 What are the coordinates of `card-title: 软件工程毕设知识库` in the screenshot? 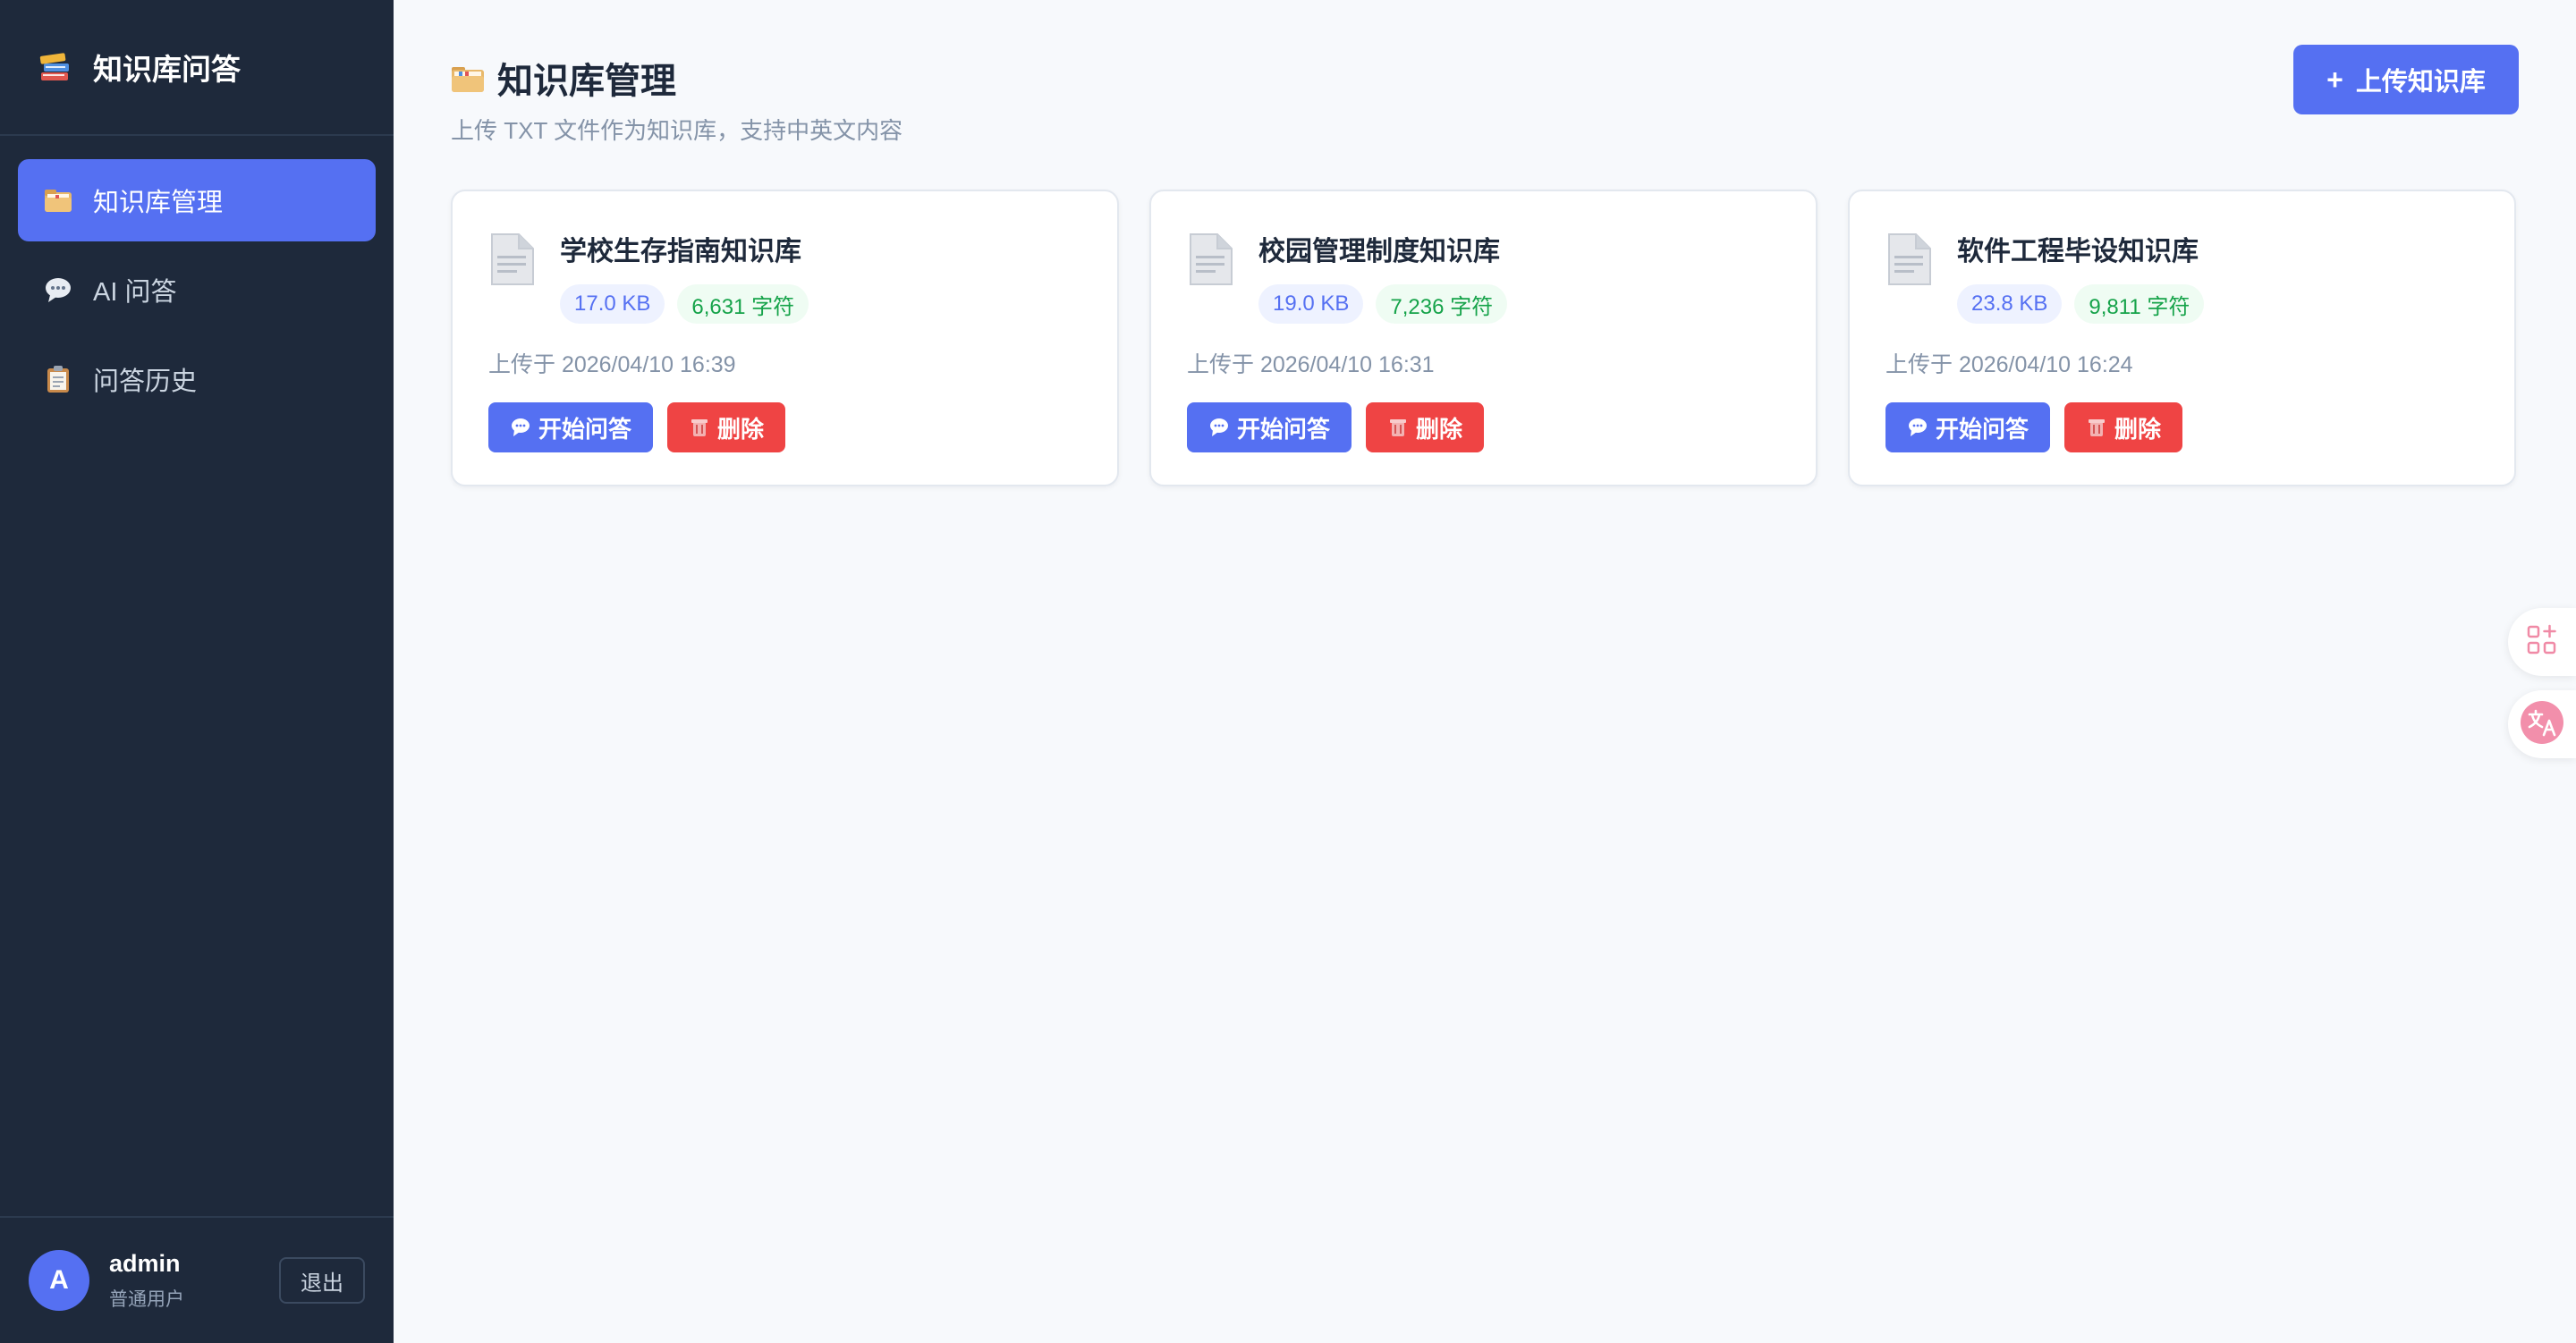 It's located at (2078, 252).